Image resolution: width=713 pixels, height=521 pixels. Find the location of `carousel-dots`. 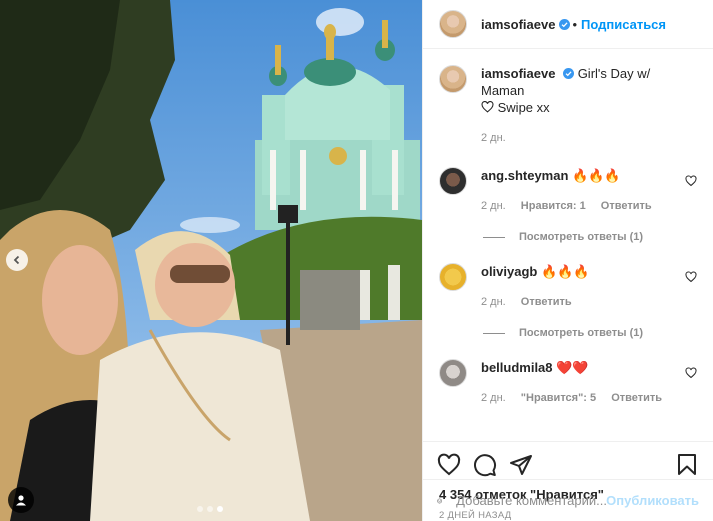

carousel-dots is located at coordinates (210, 509).